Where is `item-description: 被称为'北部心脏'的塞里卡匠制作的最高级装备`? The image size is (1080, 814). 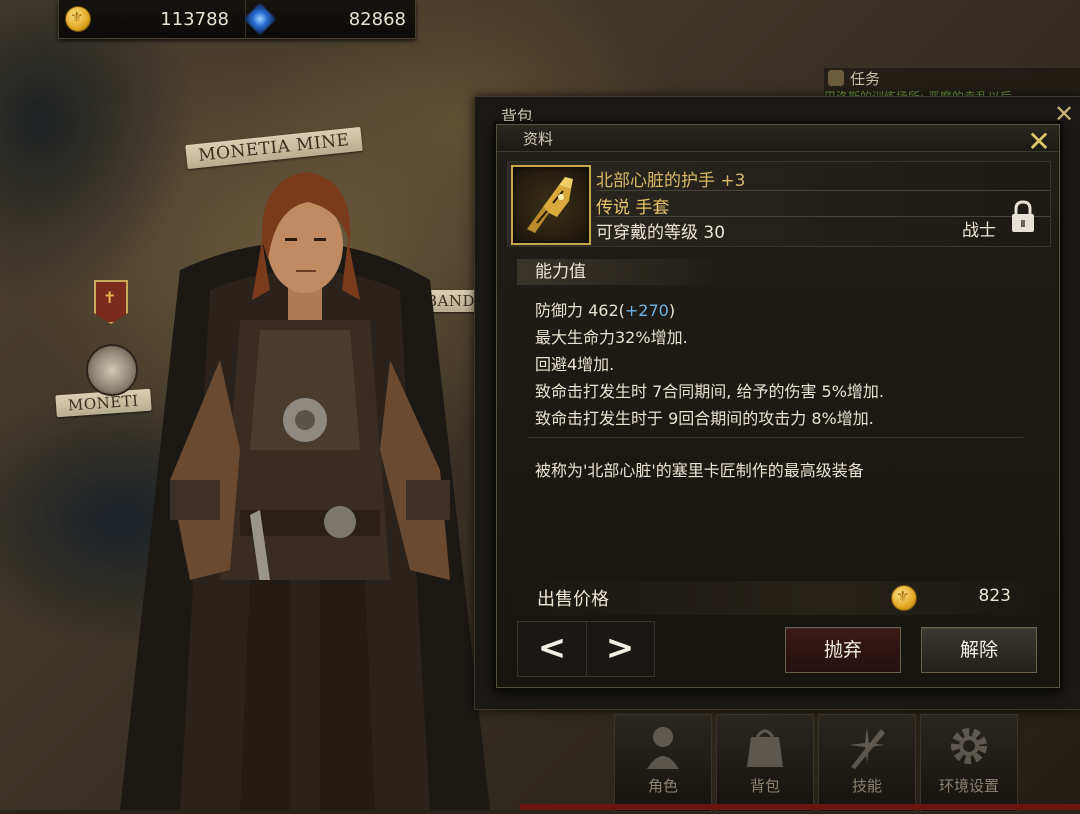
item-description: 被称为'北部心脏'的塞里卡匠制作的最高级装备 is located at coordinates (699, 470).